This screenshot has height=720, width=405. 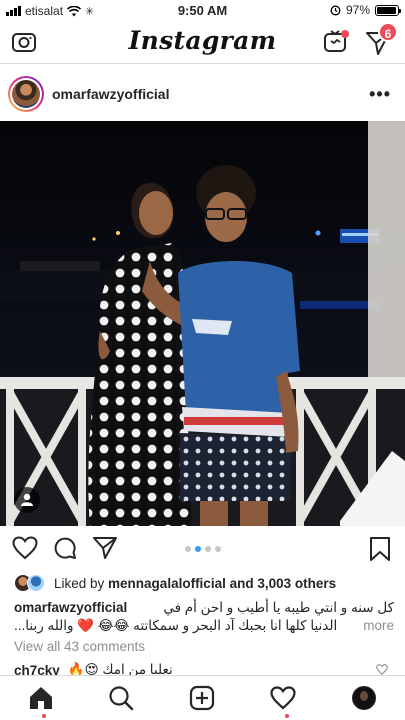 I want to click on caption-username: omarfawzyofficial, so click(x=70, y=608).